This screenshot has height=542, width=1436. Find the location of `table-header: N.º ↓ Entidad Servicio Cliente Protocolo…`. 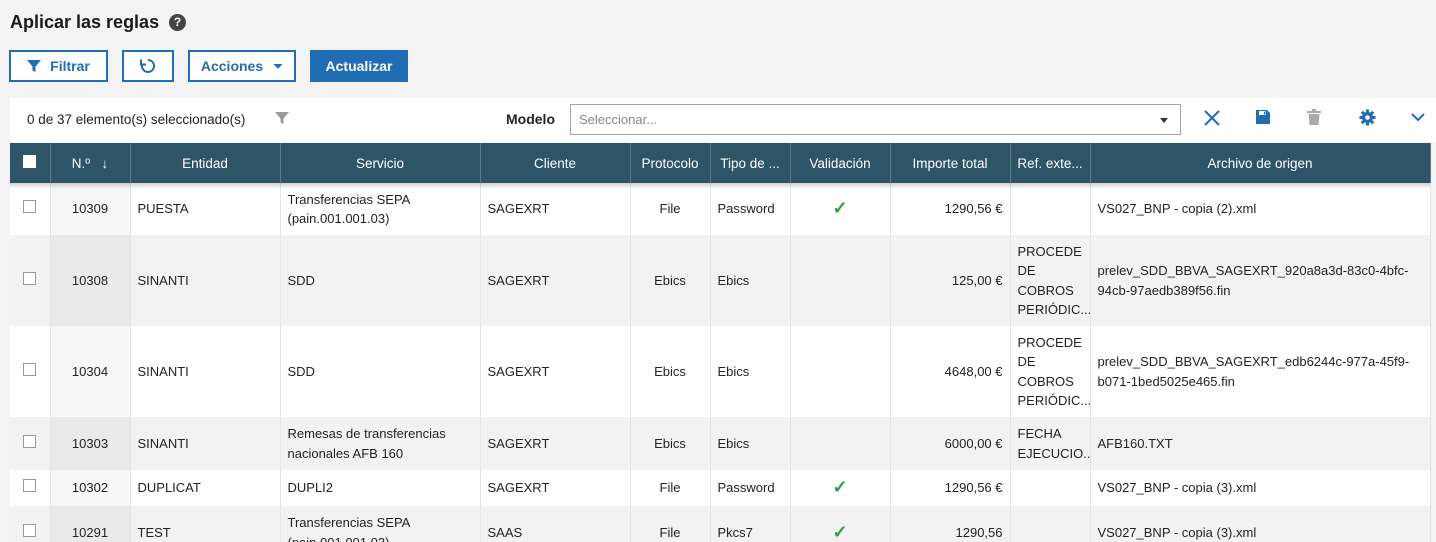

table-header: N.º ↓ Entidad Servicio Cliente Protocolo… is located at coordinates (720, 163).